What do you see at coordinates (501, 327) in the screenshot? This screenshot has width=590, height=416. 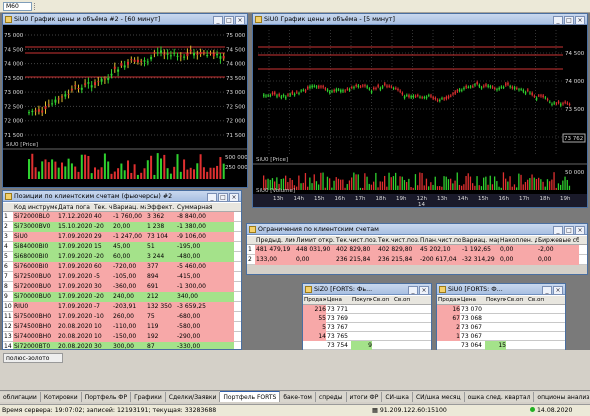 I see `orderbook-row: 273 067` at bounding box center [501, 327].